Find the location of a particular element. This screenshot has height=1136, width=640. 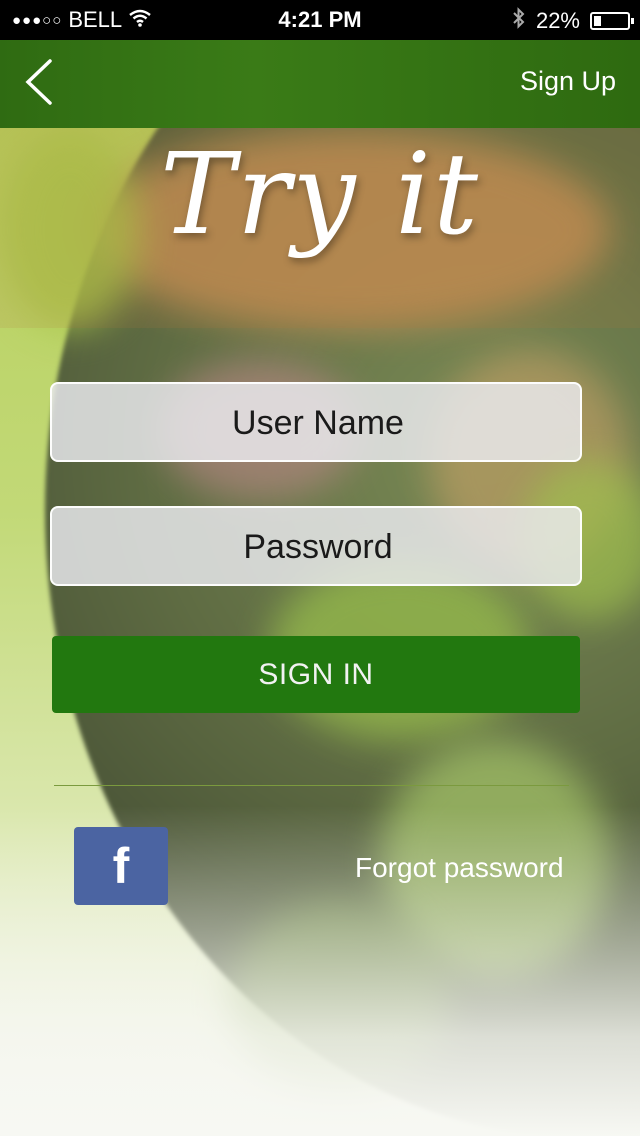

sign-in-button: SIGN IN is located at coordinates (316, 674).